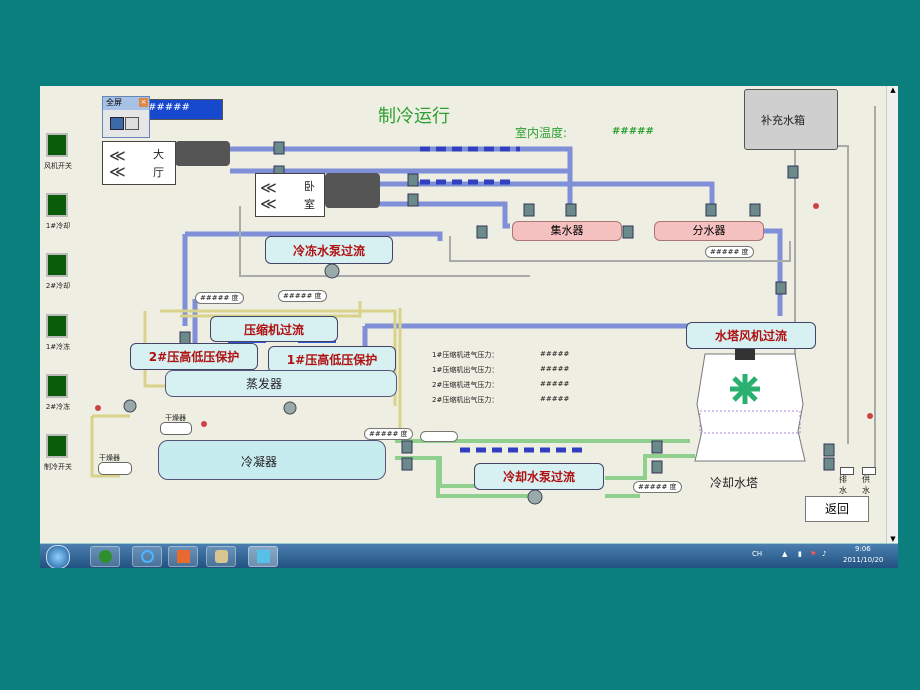 The image size is (920, 690). Describe the element at coordinates (866, 479) in the screenshot. I see `supply-label-1: 供` at that location.